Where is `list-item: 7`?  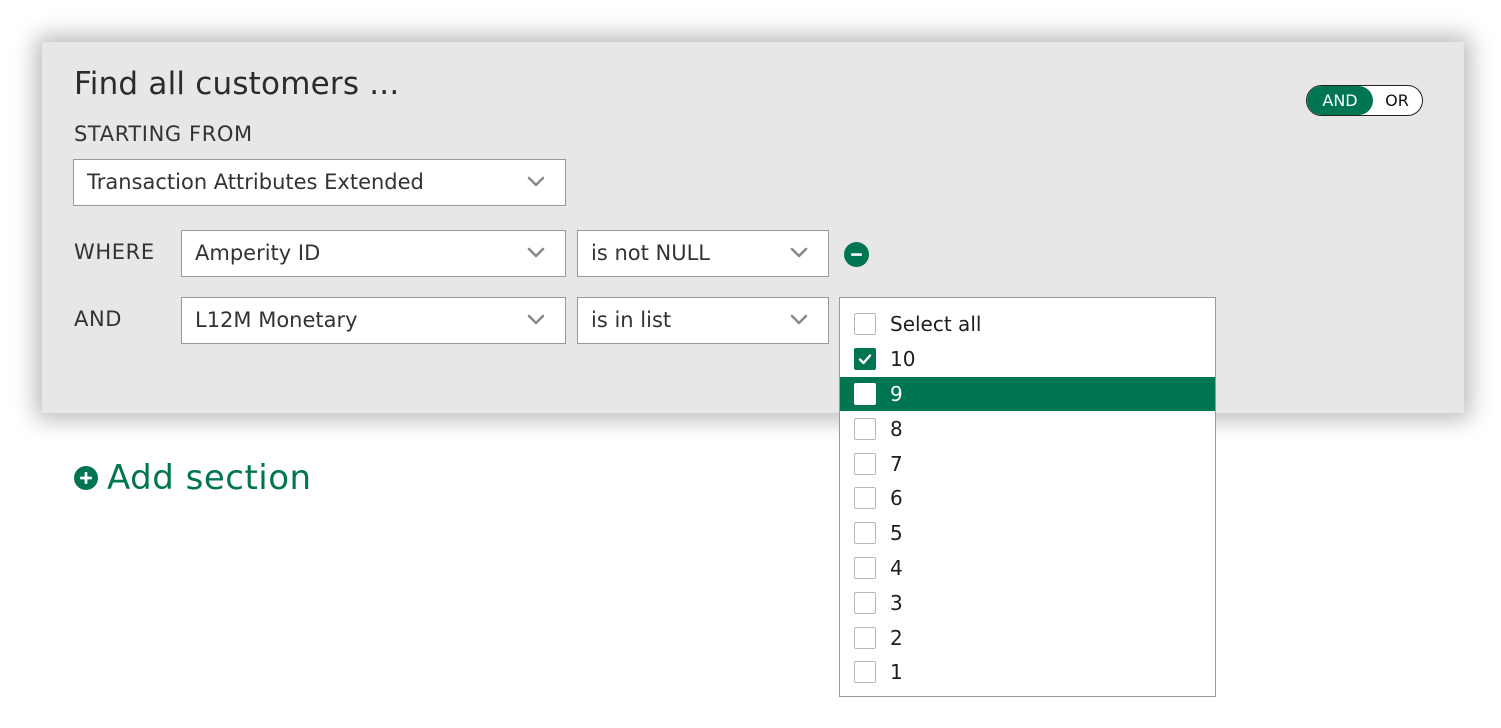
list-item: 7 is located at coordinates (1027, 463).